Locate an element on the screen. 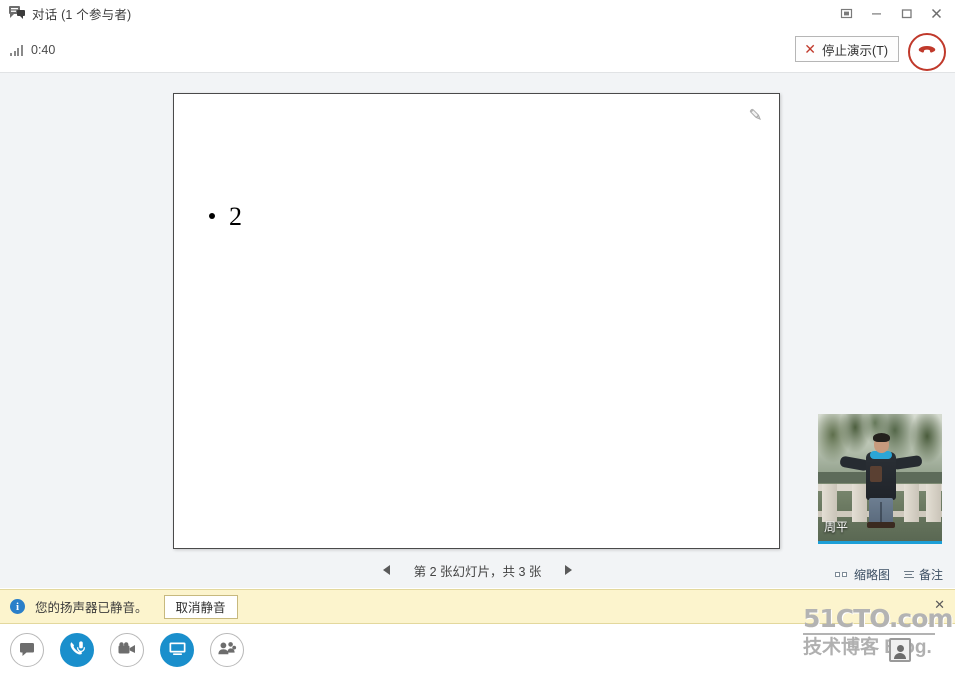  monitor-present-icon is located at coordinates (177, 650).